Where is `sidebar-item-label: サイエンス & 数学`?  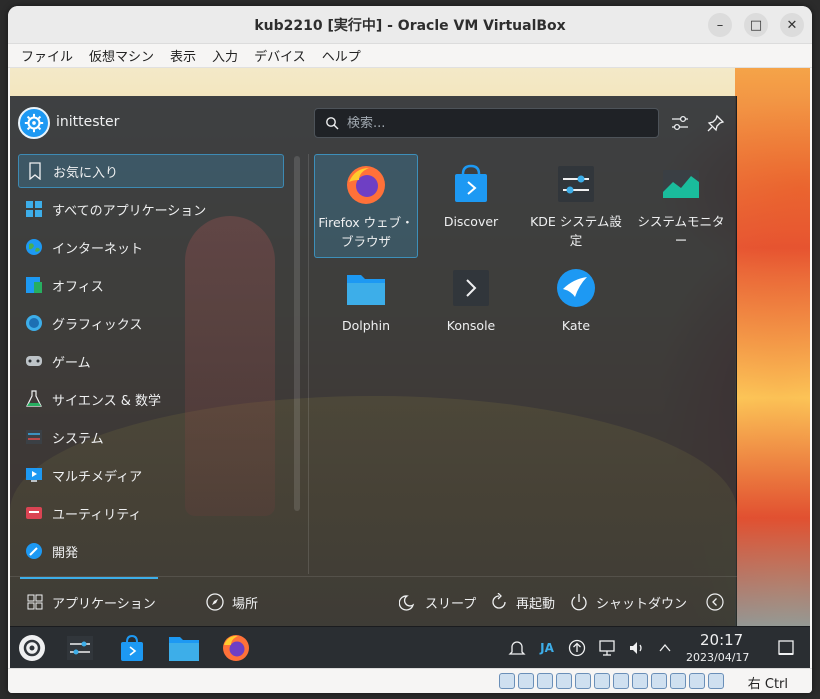
sidebar-item-label: サイエンス & 数学 is located at coordinates (107, 401).